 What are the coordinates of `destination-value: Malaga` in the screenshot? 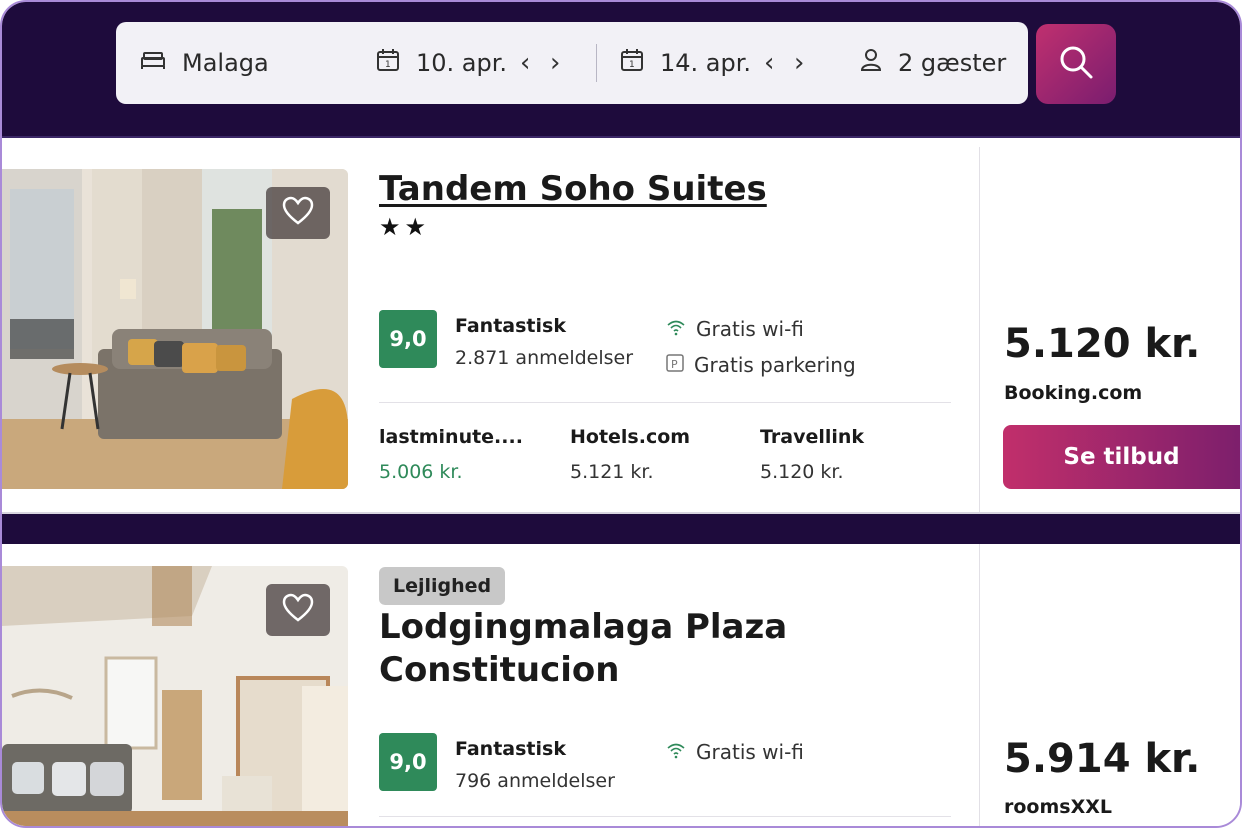 It's located at (225, 63).